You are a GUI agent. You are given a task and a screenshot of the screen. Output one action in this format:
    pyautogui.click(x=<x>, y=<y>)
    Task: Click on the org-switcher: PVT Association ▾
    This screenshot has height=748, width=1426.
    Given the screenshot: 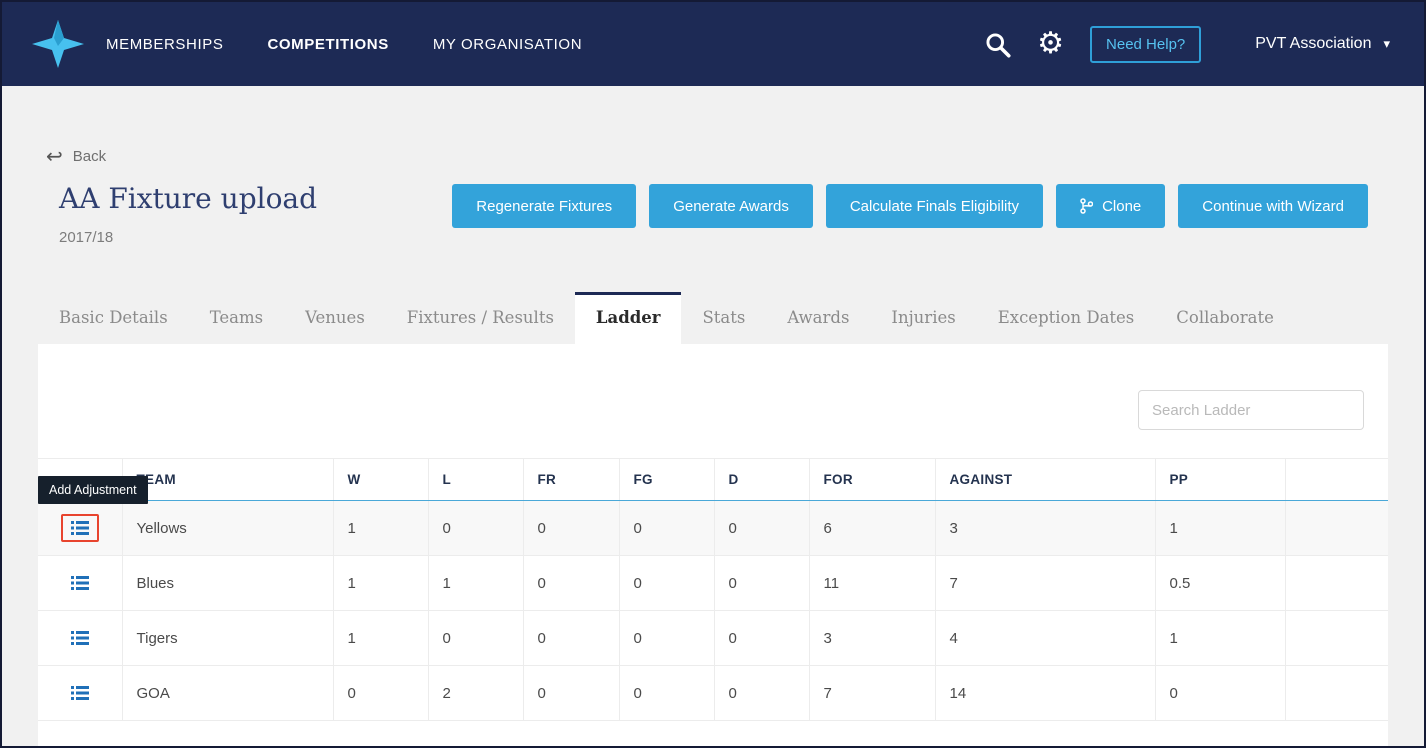 What is the action you would take?
    pyautogui.click(x=1322, y=44)
    